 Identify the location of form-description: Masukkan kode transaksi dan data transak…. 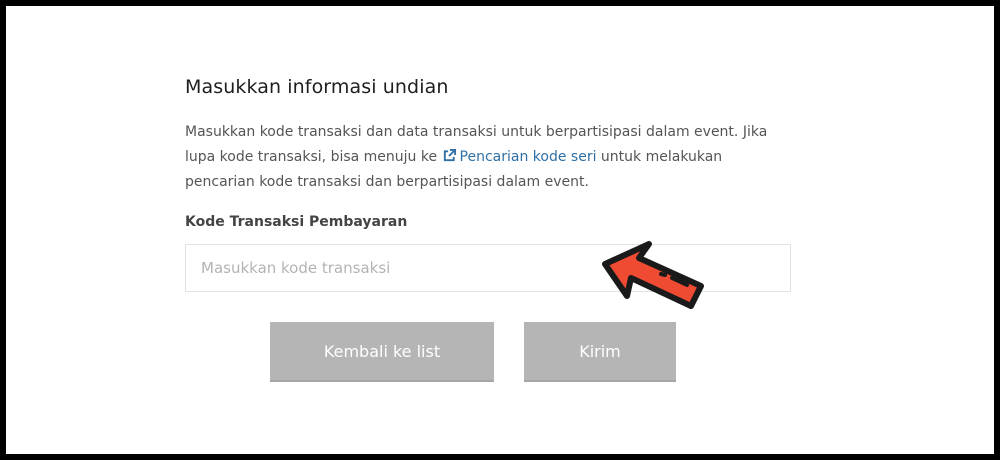
(488, 157).